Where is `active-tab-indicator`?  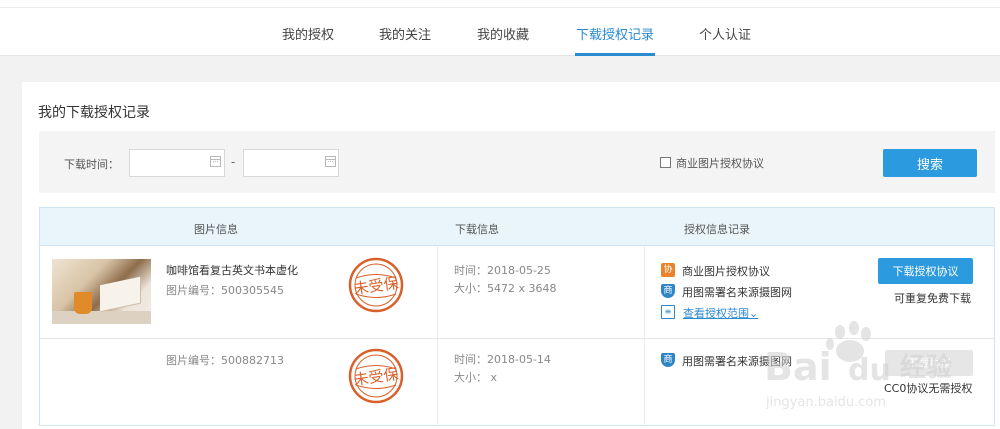 active-tab-indicator is located at coordinates (615, 54).